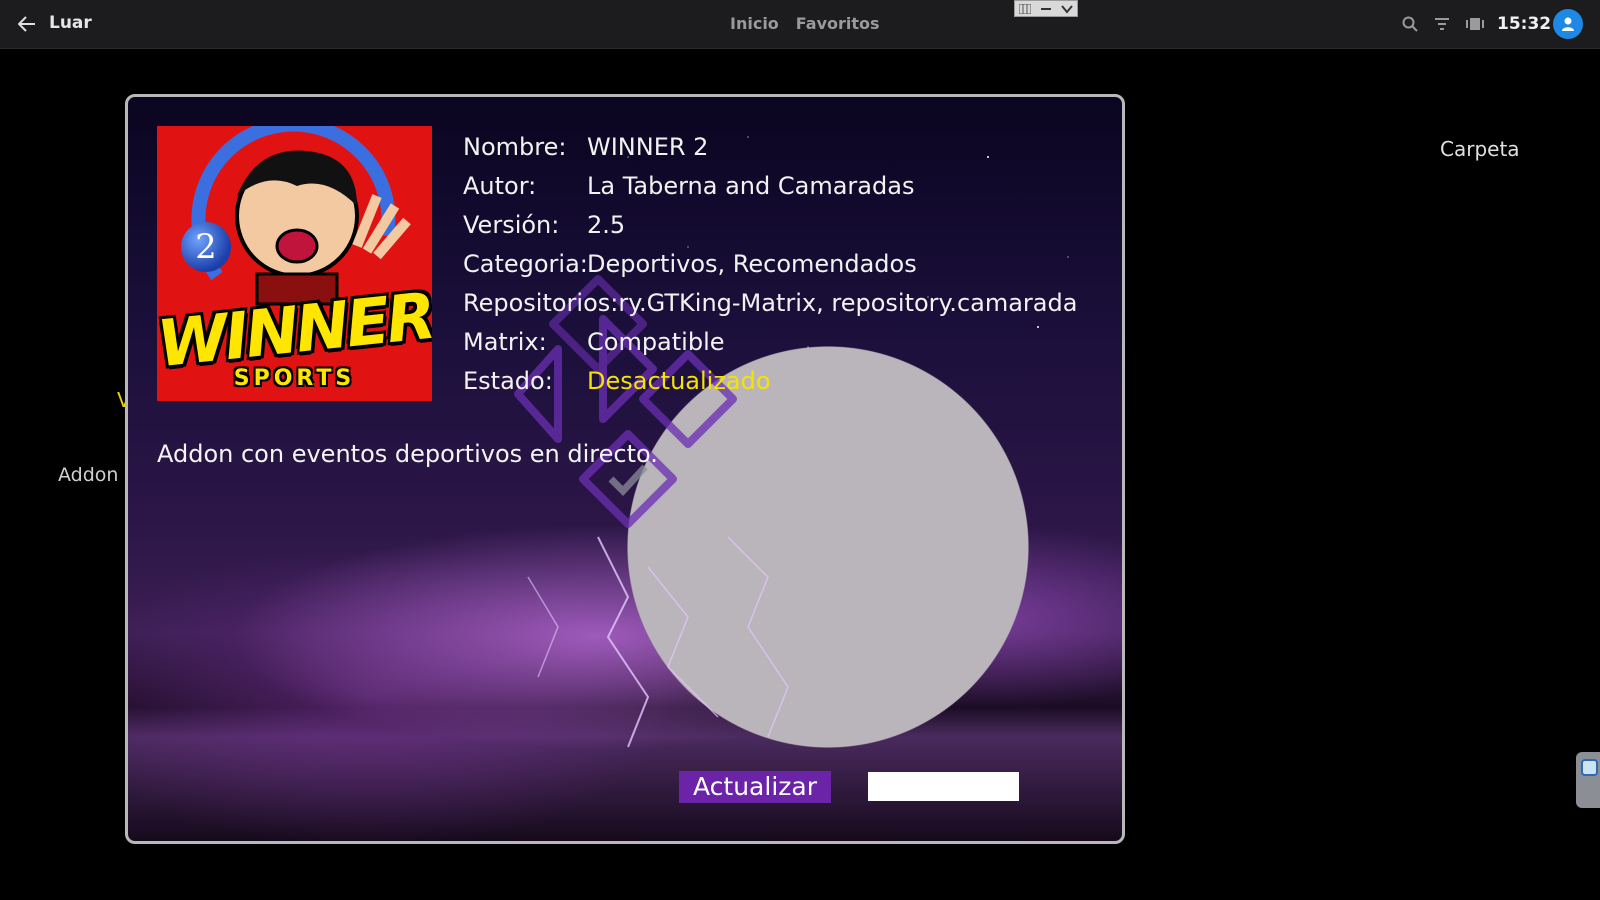 The image size is (1600, 900). Describe the element at coordinates (1568, 24) in the screenshot. I see `user-icon` at that location.